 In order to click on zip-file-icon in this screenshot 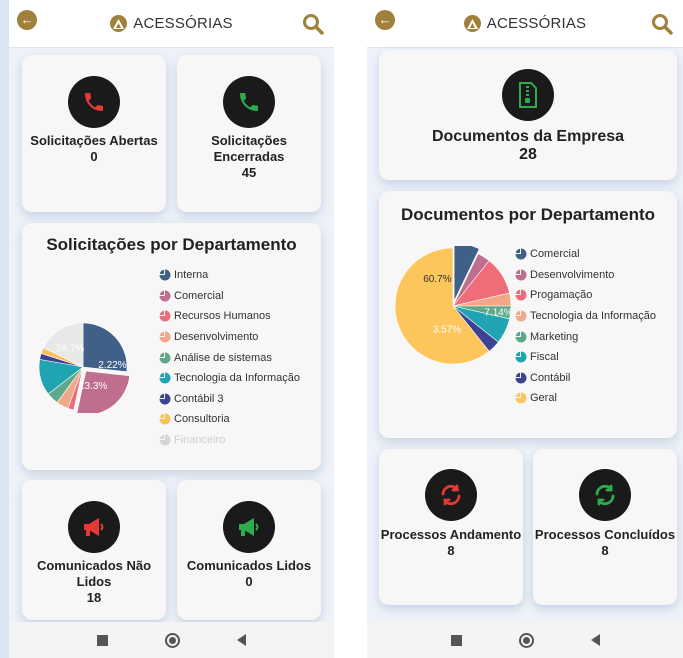, I will do `click(528, 95)`.